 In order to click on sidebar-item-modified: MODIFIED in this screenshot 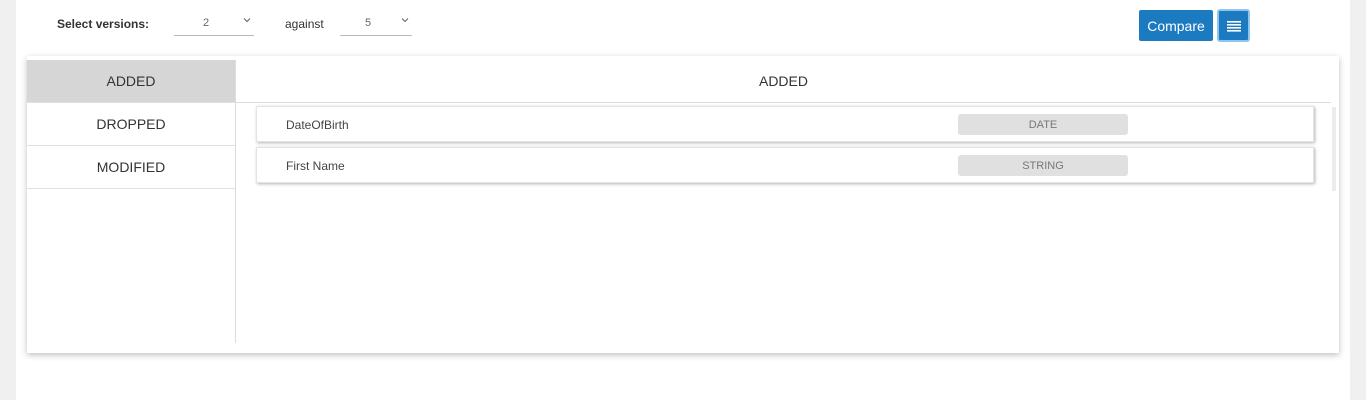, I will do `click(131, 167)`.